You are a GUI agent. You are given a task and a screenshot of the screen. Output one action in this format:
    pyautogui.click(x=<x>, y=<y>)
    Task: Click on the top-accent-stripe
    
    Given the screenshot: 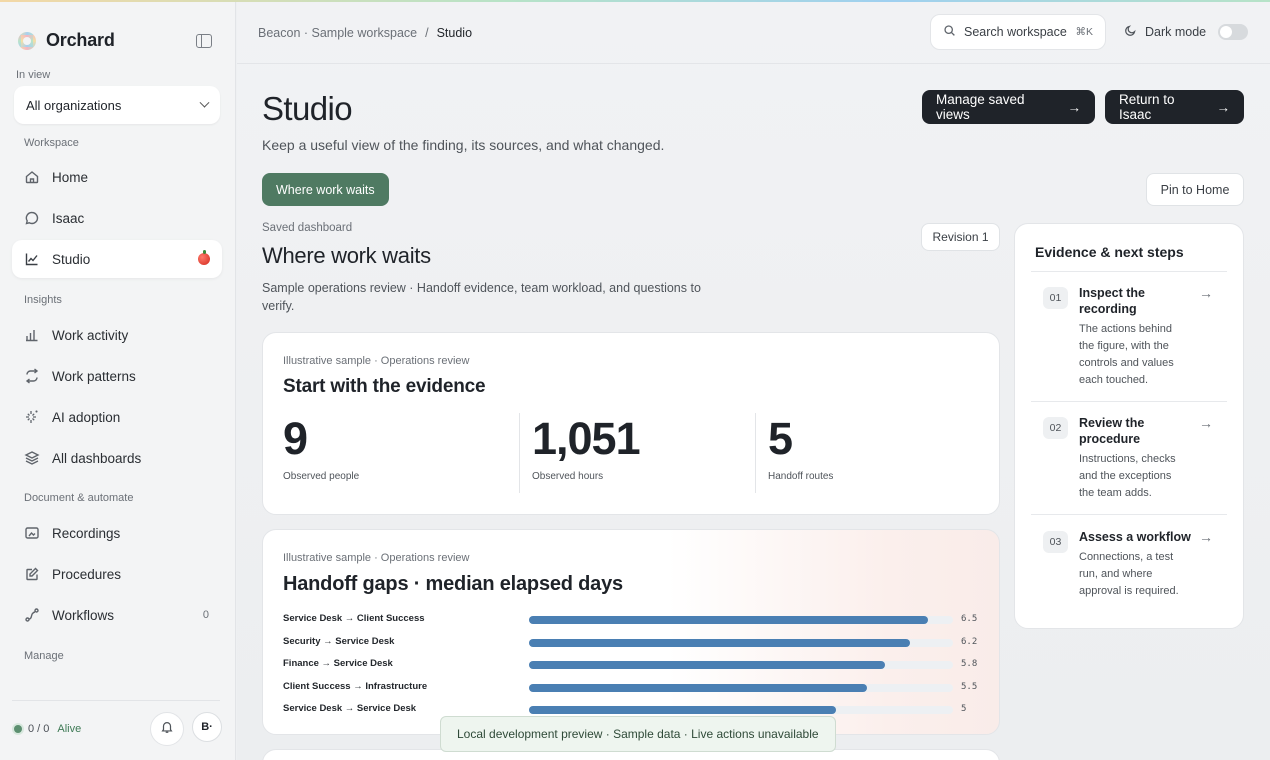 What is the action you would take?
    pyautogui.click(x=635, y=1)
    